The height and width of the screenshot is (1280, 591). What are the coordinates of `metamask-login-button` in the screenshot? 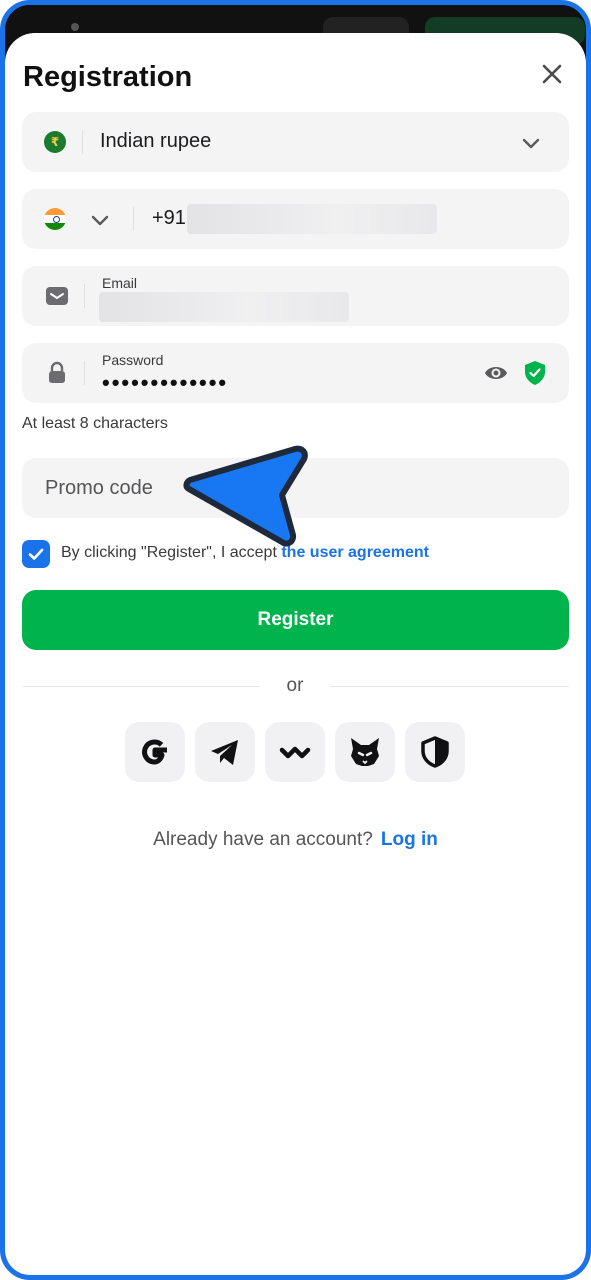 It's located at (365, 752).